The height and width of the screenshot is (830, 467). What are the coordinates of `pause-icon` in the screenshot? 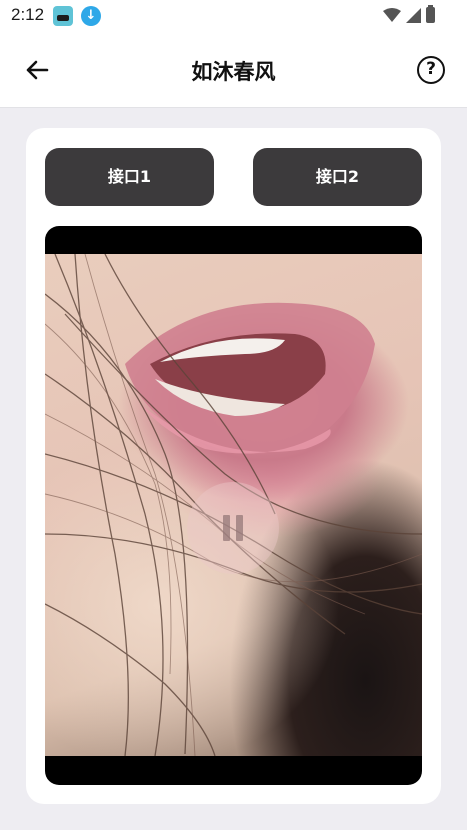 It's located at (226, 528).